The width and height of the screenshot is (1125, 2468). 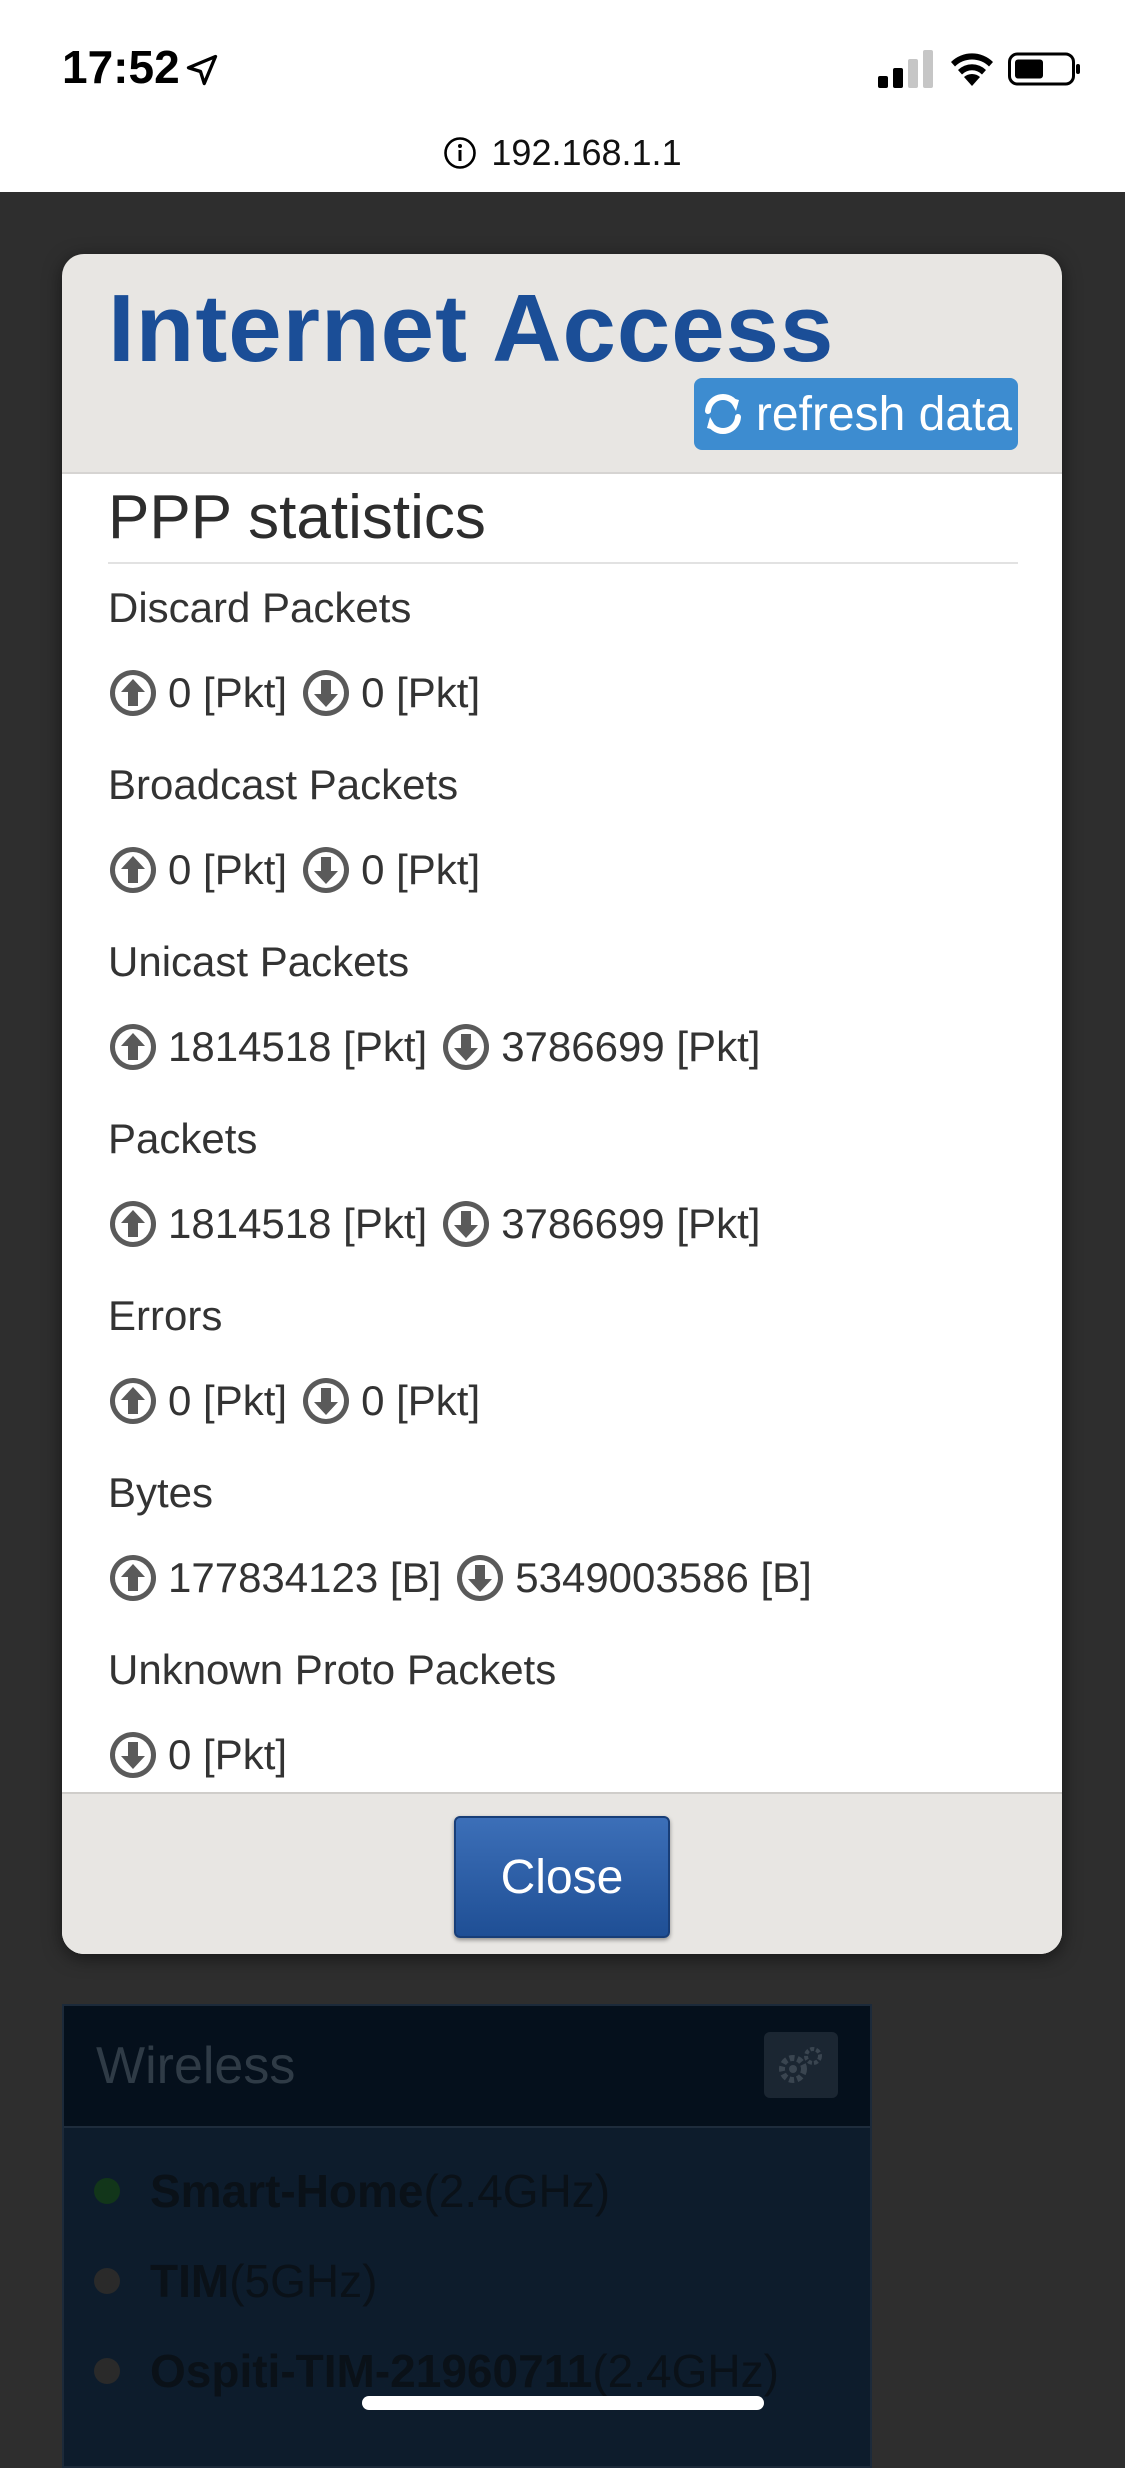 I want to click on stat-label: Packets, so click(x=183, y=1138).